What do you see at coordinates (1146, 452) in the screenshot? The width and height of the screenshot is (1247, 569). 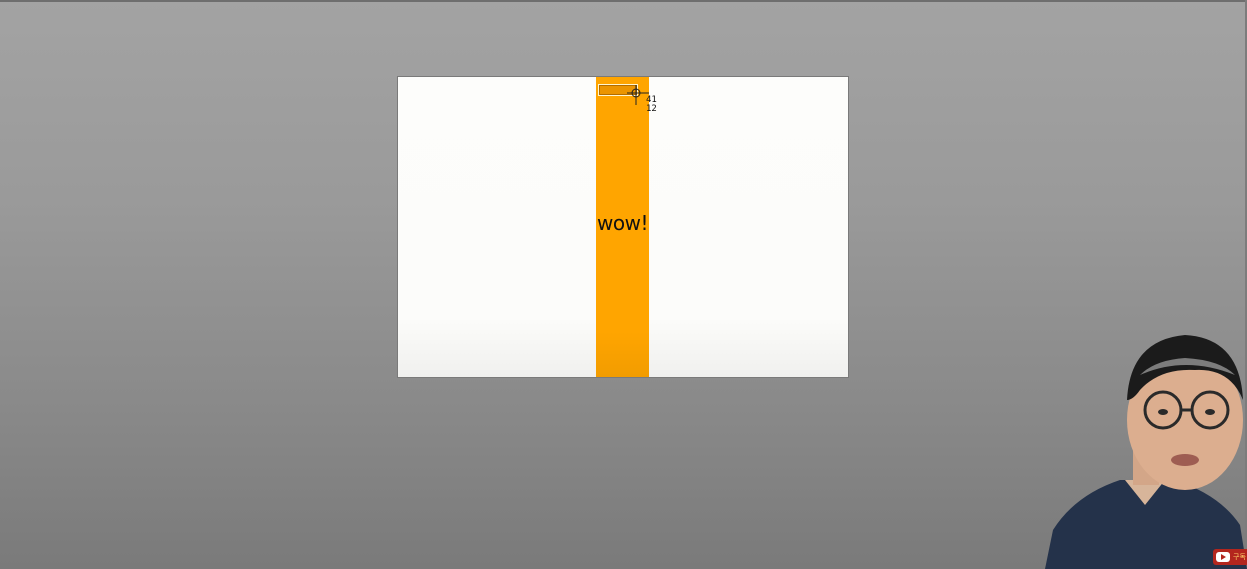 I see `presenter-webcam` at bounding box center [1146, 452].